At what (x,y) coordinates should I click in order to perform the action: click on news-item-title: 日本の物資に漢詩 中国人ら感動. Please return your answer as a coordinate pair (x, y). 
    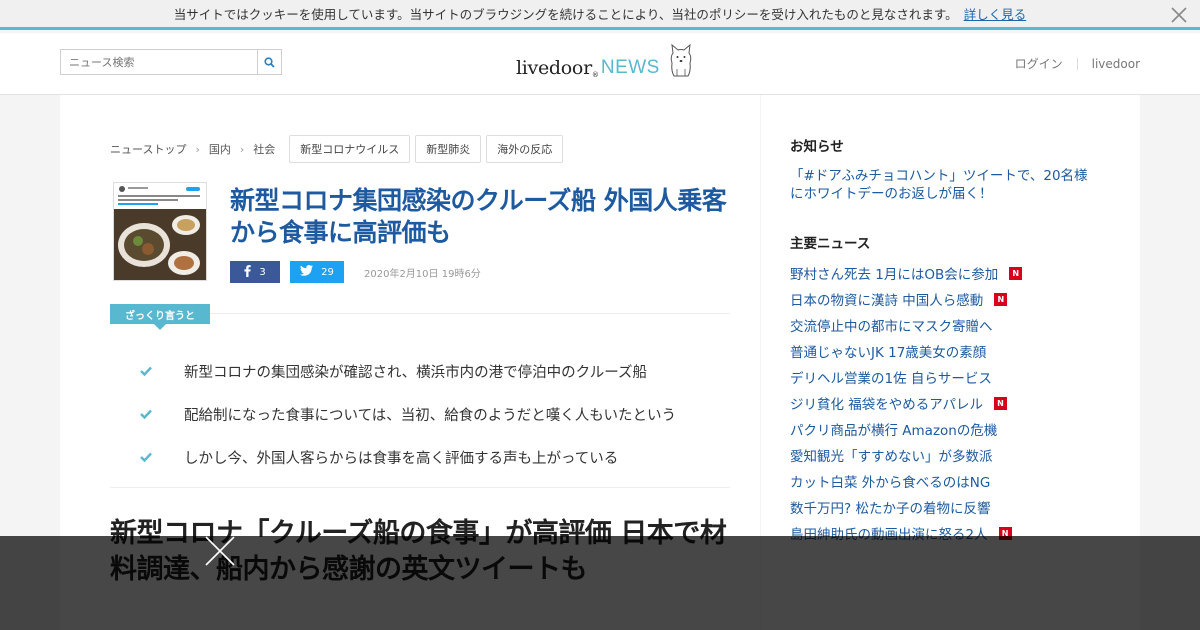
    Looking at the image, I should click on (887, 301).